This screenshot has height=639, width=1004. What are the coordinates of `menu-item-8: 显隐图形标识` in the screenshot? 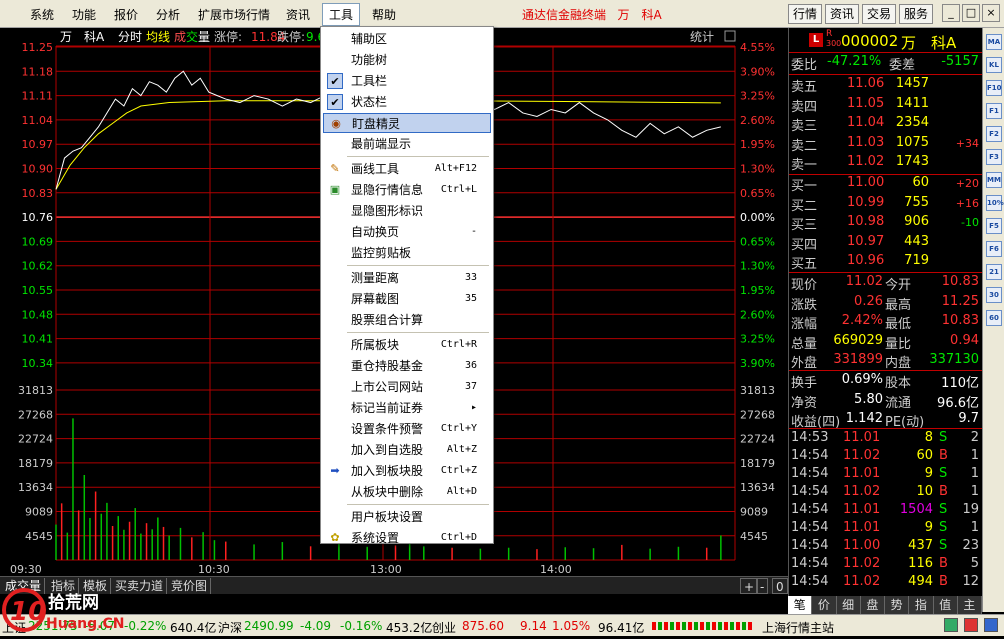 It's located at (407, 211).